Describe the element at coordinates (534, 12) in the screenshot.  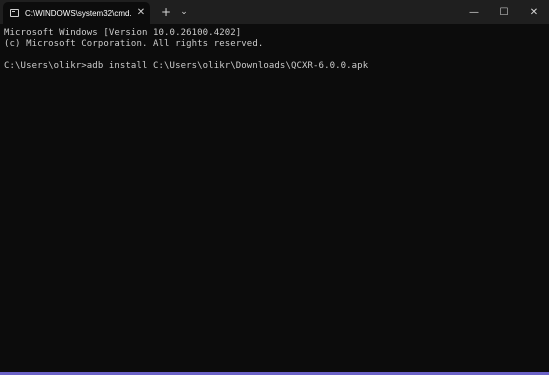
I see `close-window-button: ✕` at that location.